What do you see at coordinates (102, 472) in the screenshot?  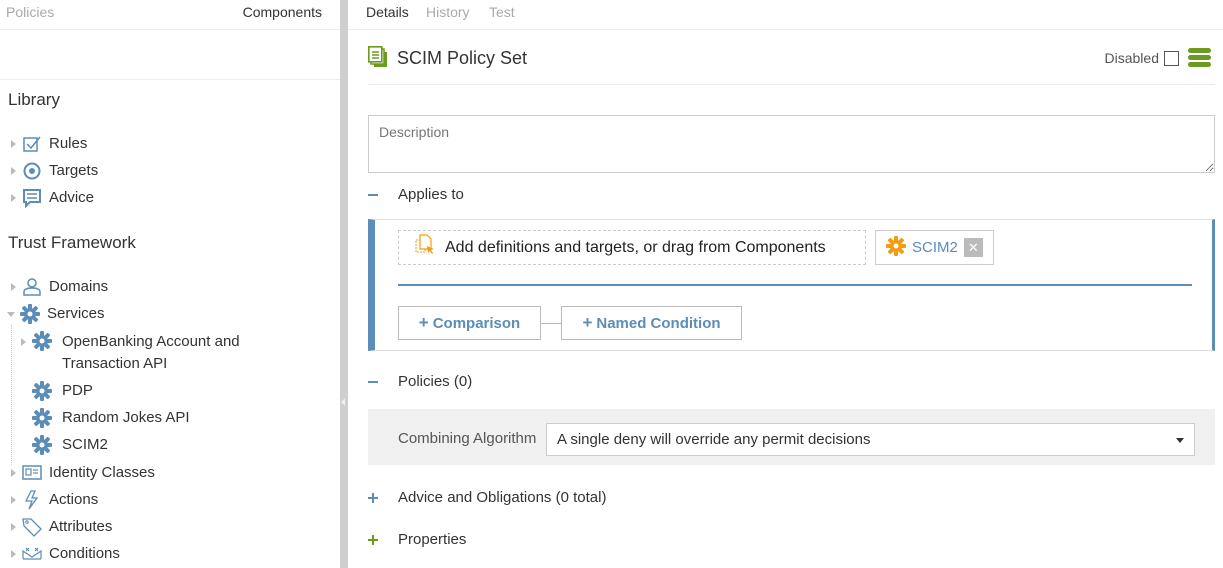 I see `tree-item-label: Identity Classes` at bounding box center [102, 472].